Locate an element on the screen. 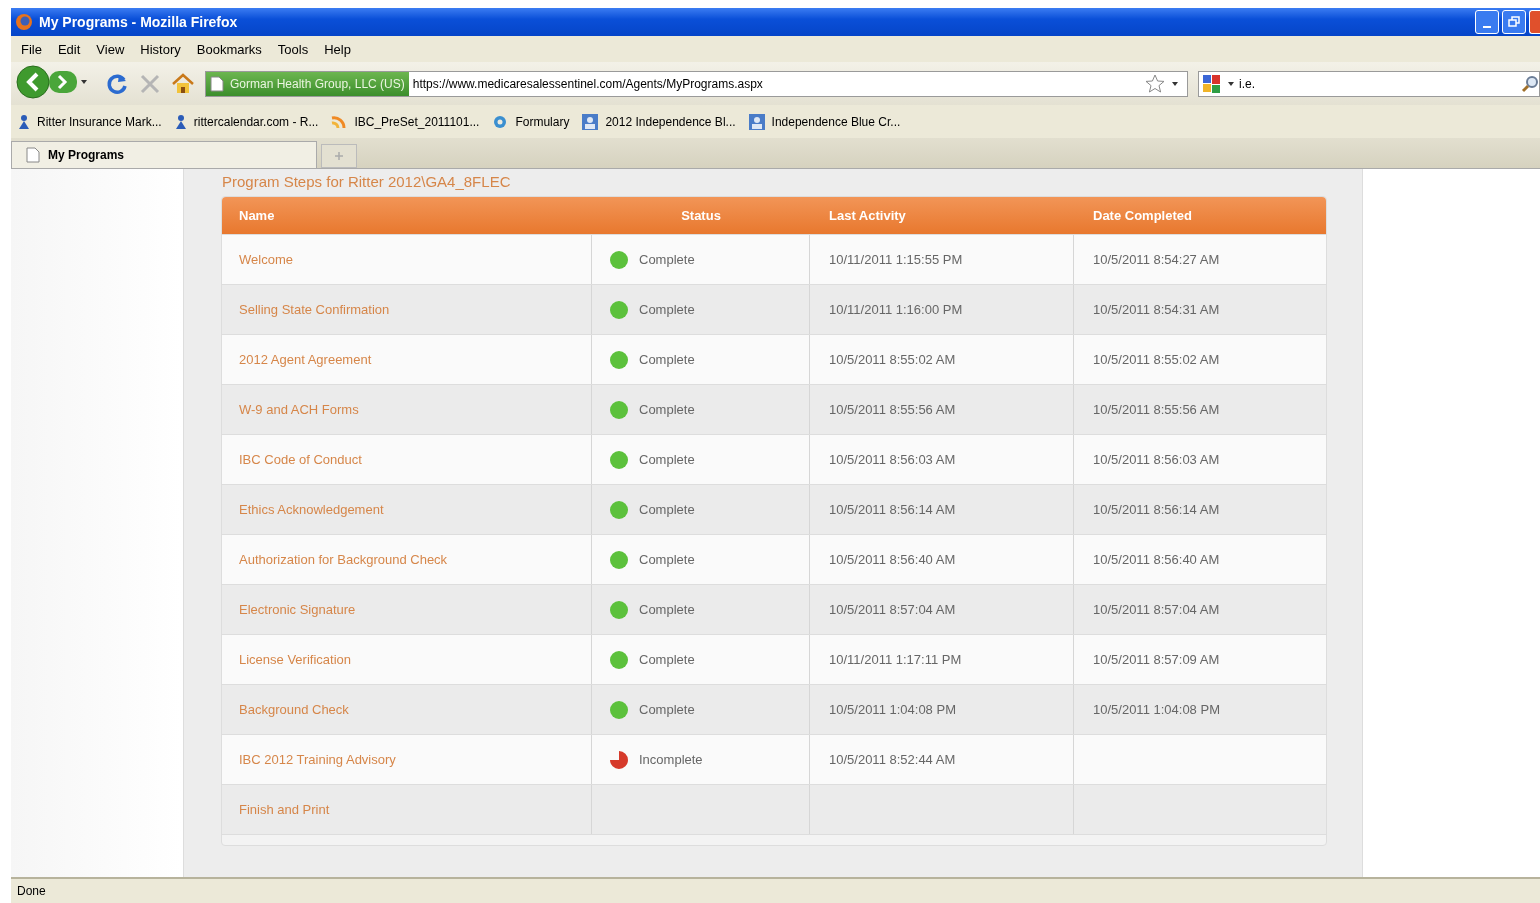 The image size is (1540, 903). menu-item: Tools is located at coordinates (293, 49).